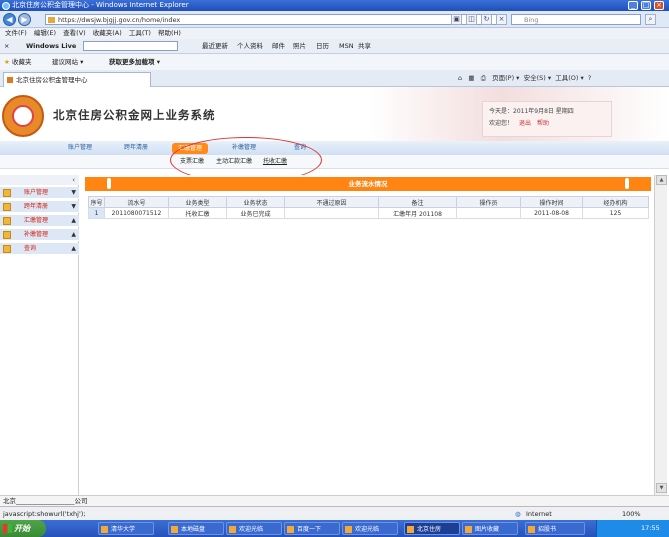 Image resolution: width=669 pixels, height=537 pixels. What do you see at coordinates (633, 5) in the screenshot?
I see `minimize-button: _` at bounding box center [633, 5].